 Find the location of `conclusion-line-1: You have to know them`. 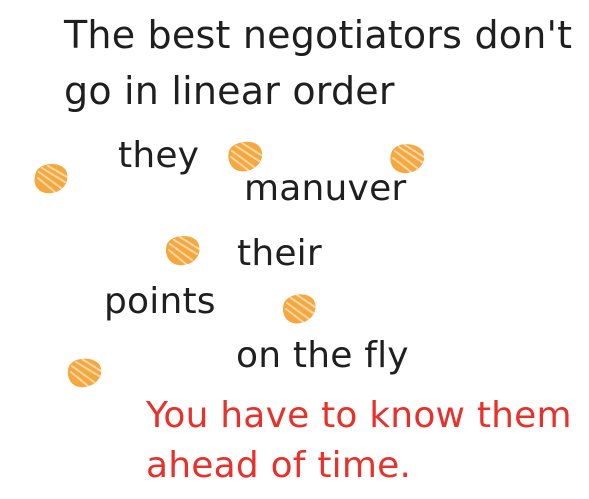

conclusion-line-1: You have to know them is located at coordinates (359, 415).